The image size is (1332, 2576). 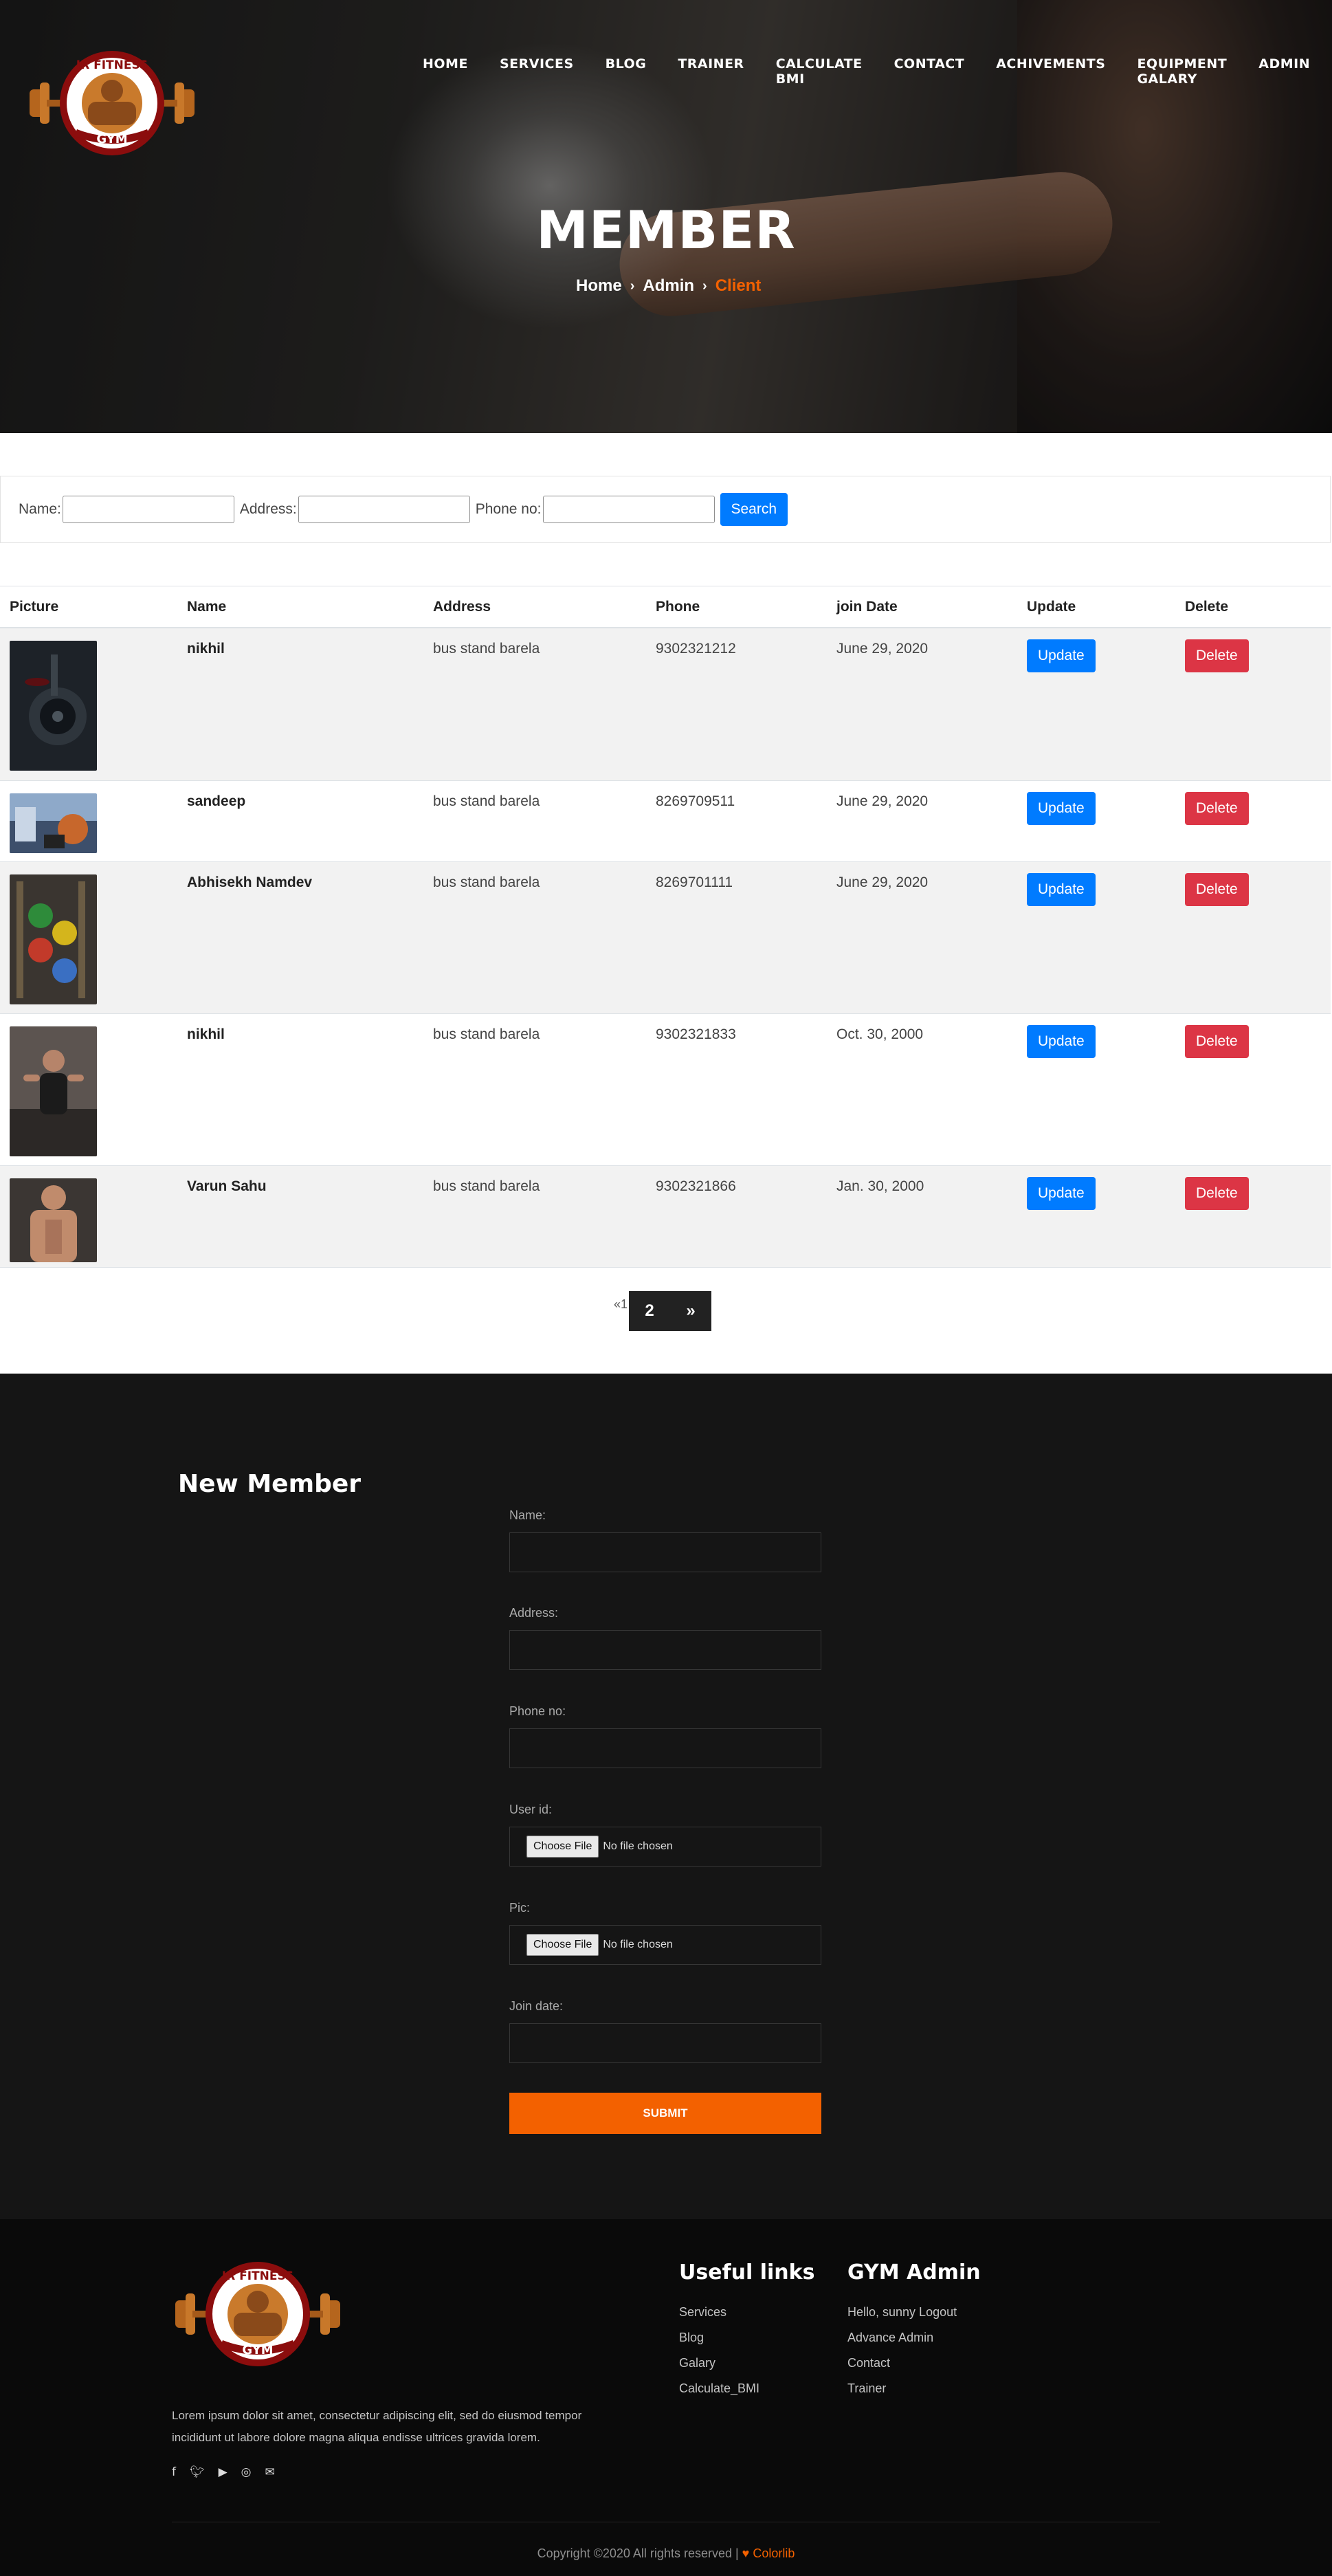 I want to click on field-label: Pic:, so click(x=520, y=1908).